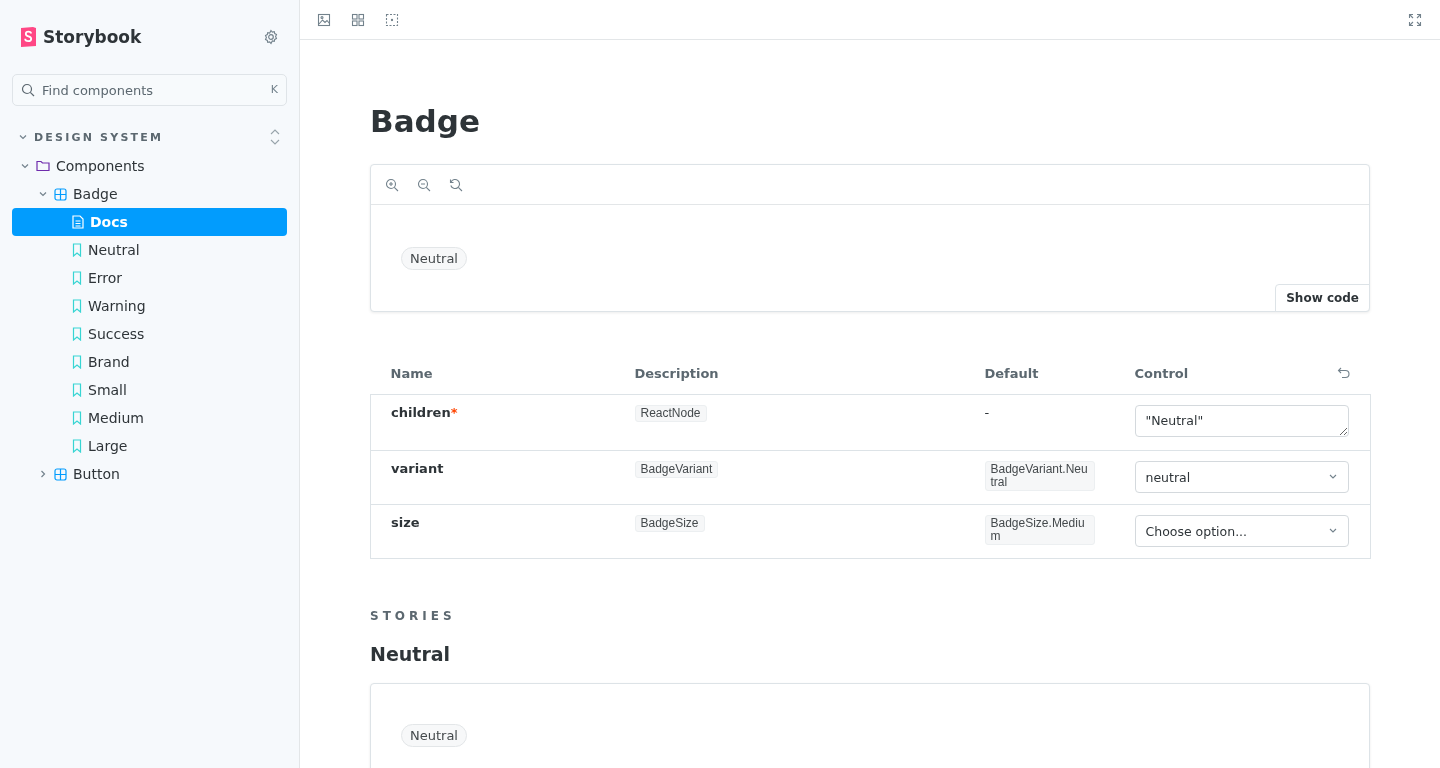 The width and height of the screenshot is (1440, 768). Describe the element at coordinates (411, 654) in the screenshot. I see `story-title: Neutral` at that location.